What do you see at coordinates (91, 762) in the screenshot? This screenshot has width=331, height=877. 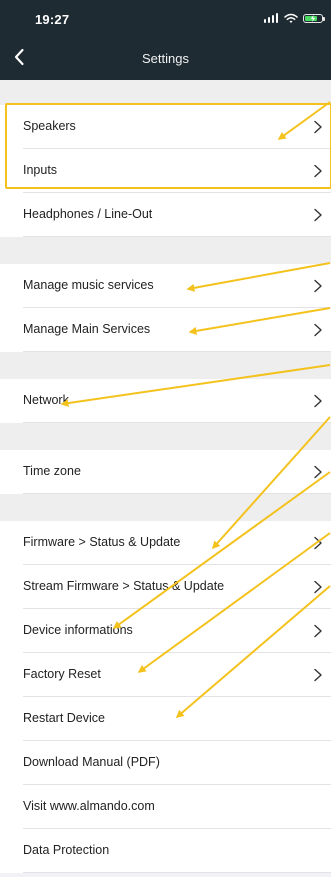 I see `settings-item-label: Download Manual (PDF)` at bounding box center [91, 762].